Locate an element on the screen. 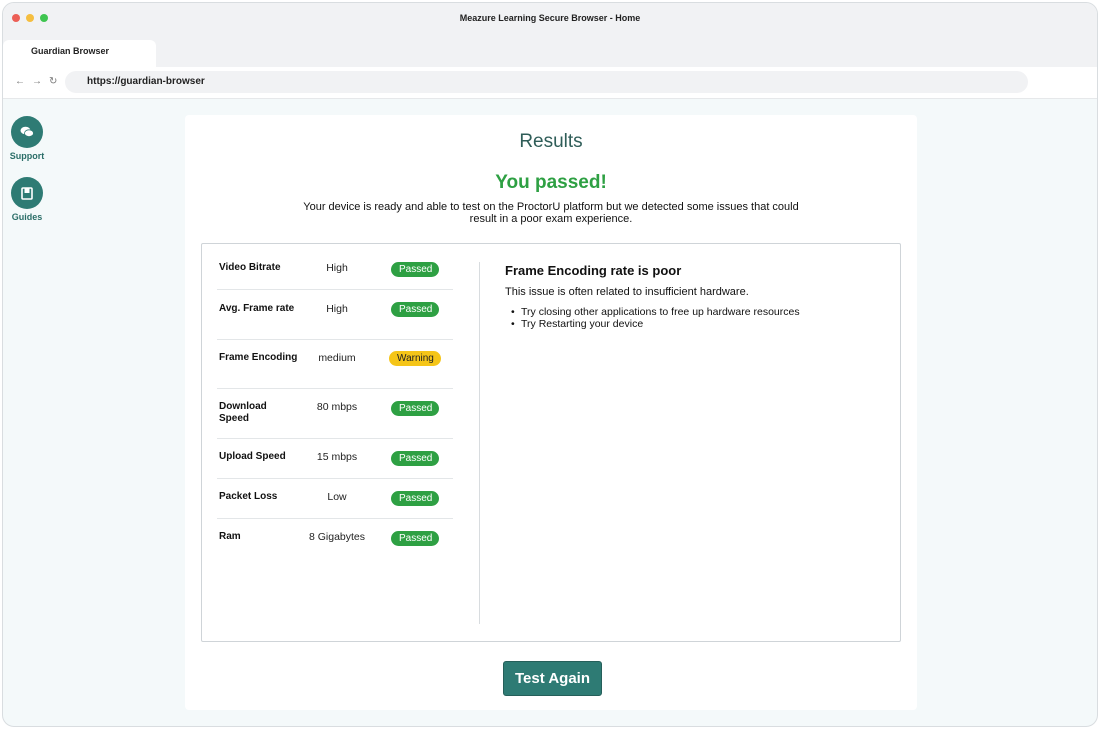 The image size is (1100, 729). list-item: Try Restarting your device is located at coordinates (652, 324).